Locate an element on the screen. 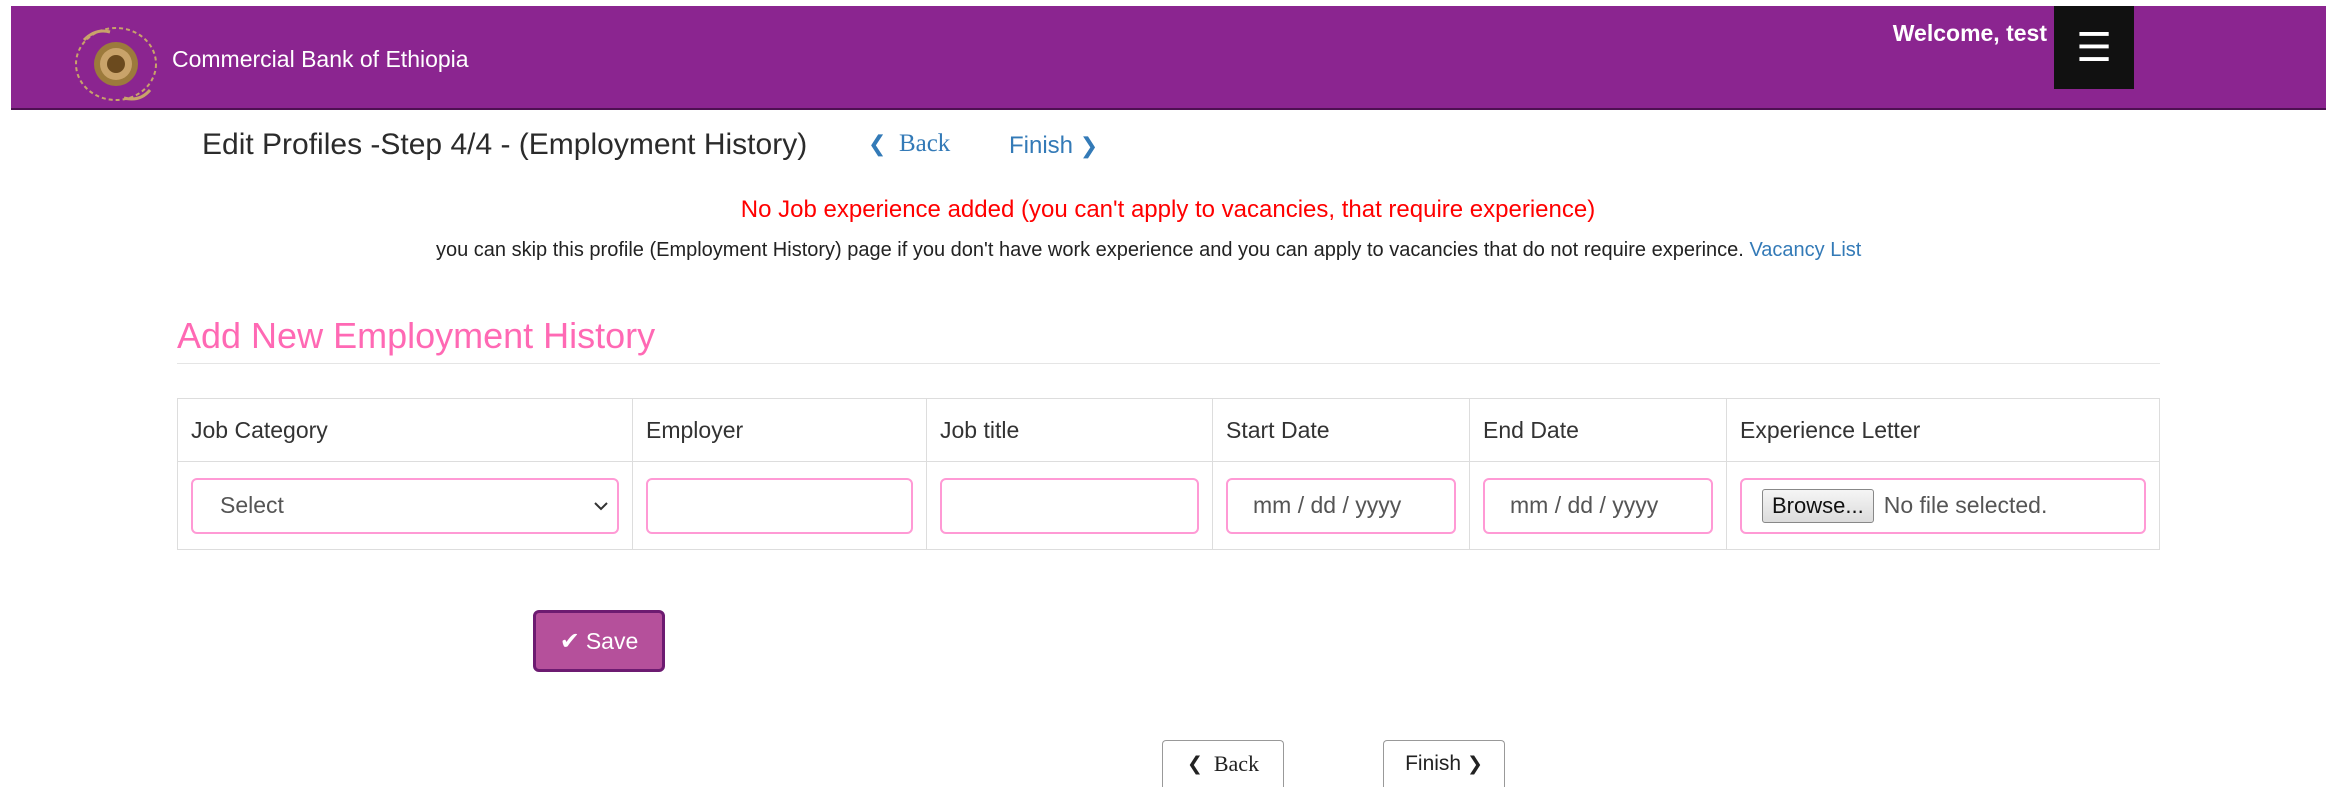 This screenshot has width=2336, height=787. hamburger-menu-button: ☰ is located at coordinates (2094, 47).